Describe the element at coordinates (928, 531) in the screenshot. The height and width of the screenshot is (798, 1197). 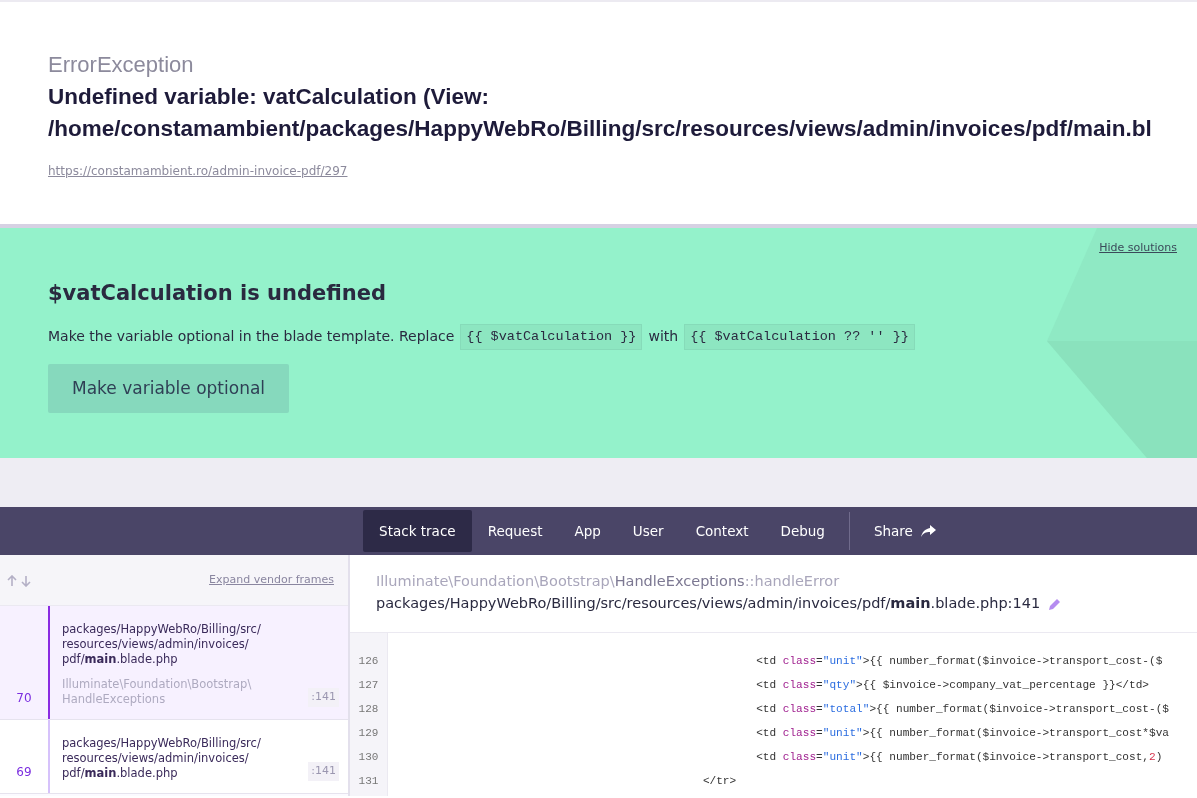
I see `share-icon` at that location.